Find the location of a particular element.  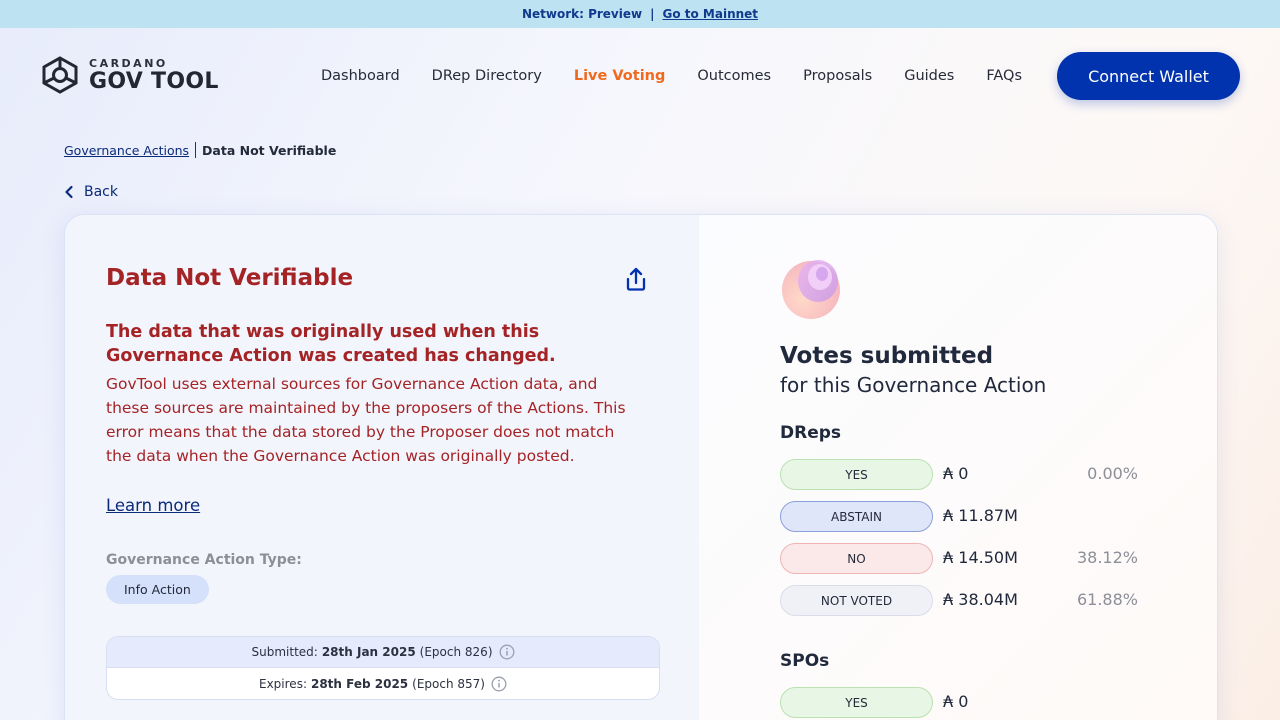

drep-no-row: NO ₳ 14.50M 38.12% is located at coordinates (960, 558).